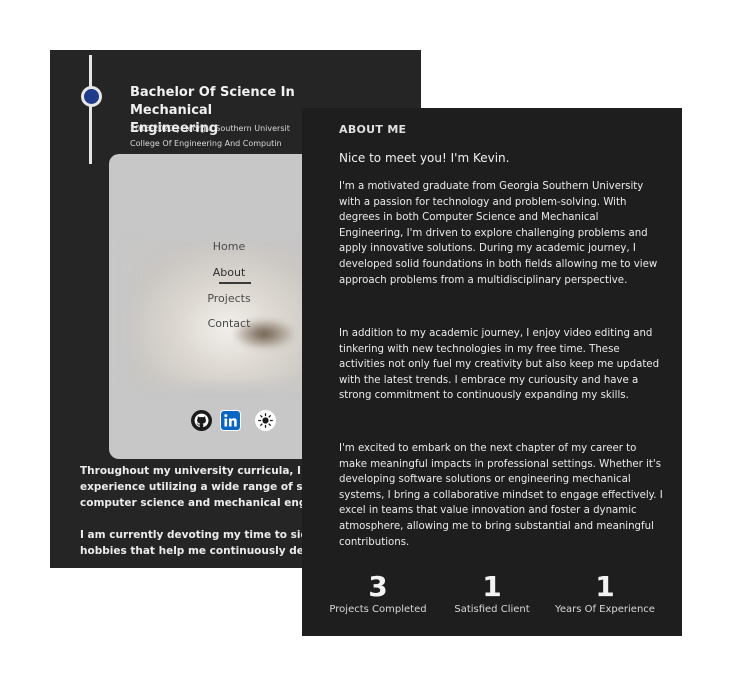 The height and width of the screenshot is (688, 733). I want to click on stat-label: Years Of Experience, so click(605, 609).